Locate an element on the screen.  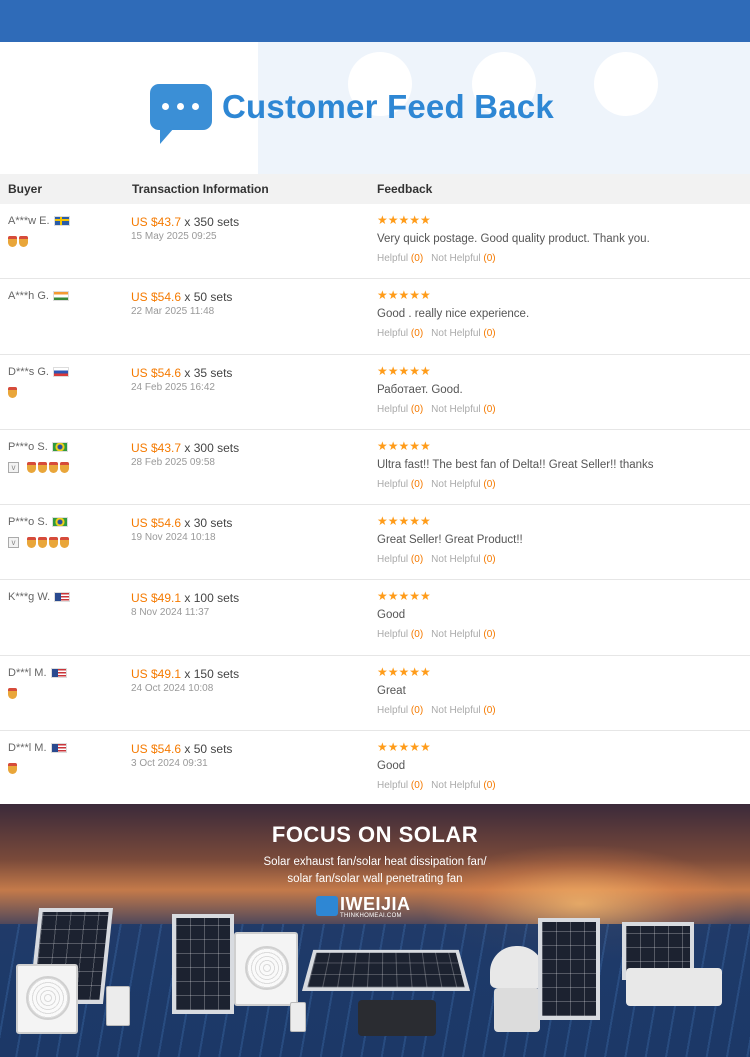
transaction-cell: US $54.6 x 50 sets 22 Mar 2025 11:48 is located at coordinates (181, 303).